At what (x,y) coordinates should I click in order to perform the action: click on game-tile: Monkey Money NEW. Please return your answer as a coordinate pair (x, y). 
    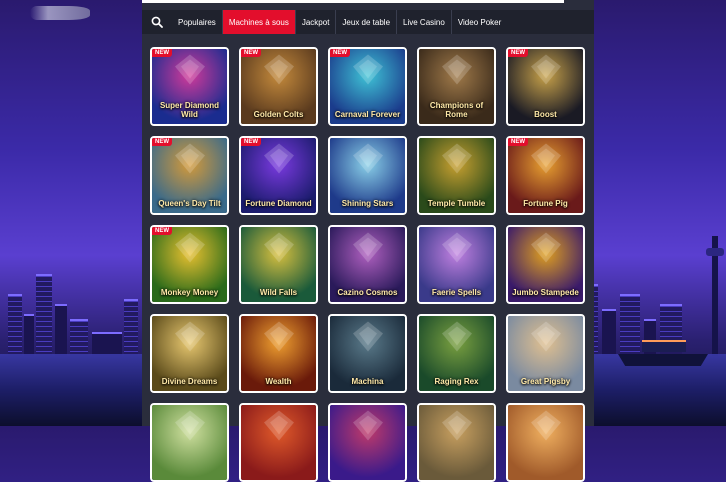
    Looking at the image, I should click on (189, 264).